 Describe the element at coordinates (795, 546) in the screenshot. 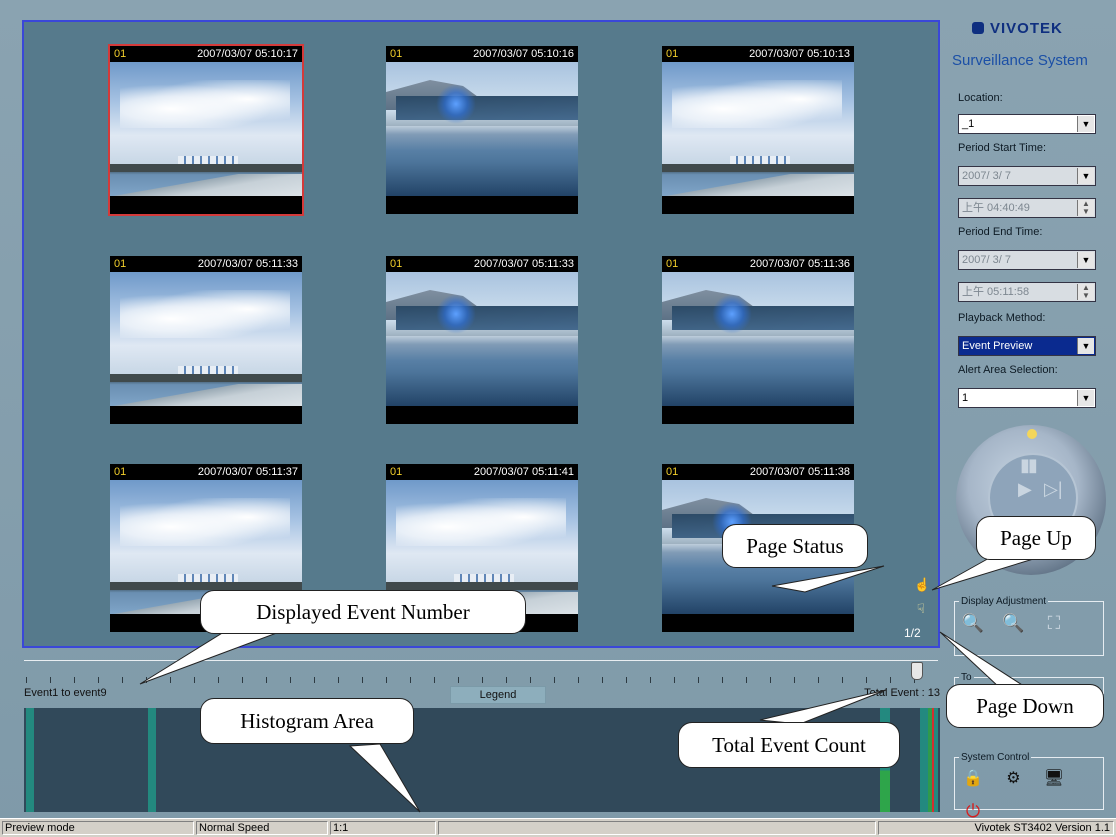

I see `callout-page-status: Page Status` at that location.